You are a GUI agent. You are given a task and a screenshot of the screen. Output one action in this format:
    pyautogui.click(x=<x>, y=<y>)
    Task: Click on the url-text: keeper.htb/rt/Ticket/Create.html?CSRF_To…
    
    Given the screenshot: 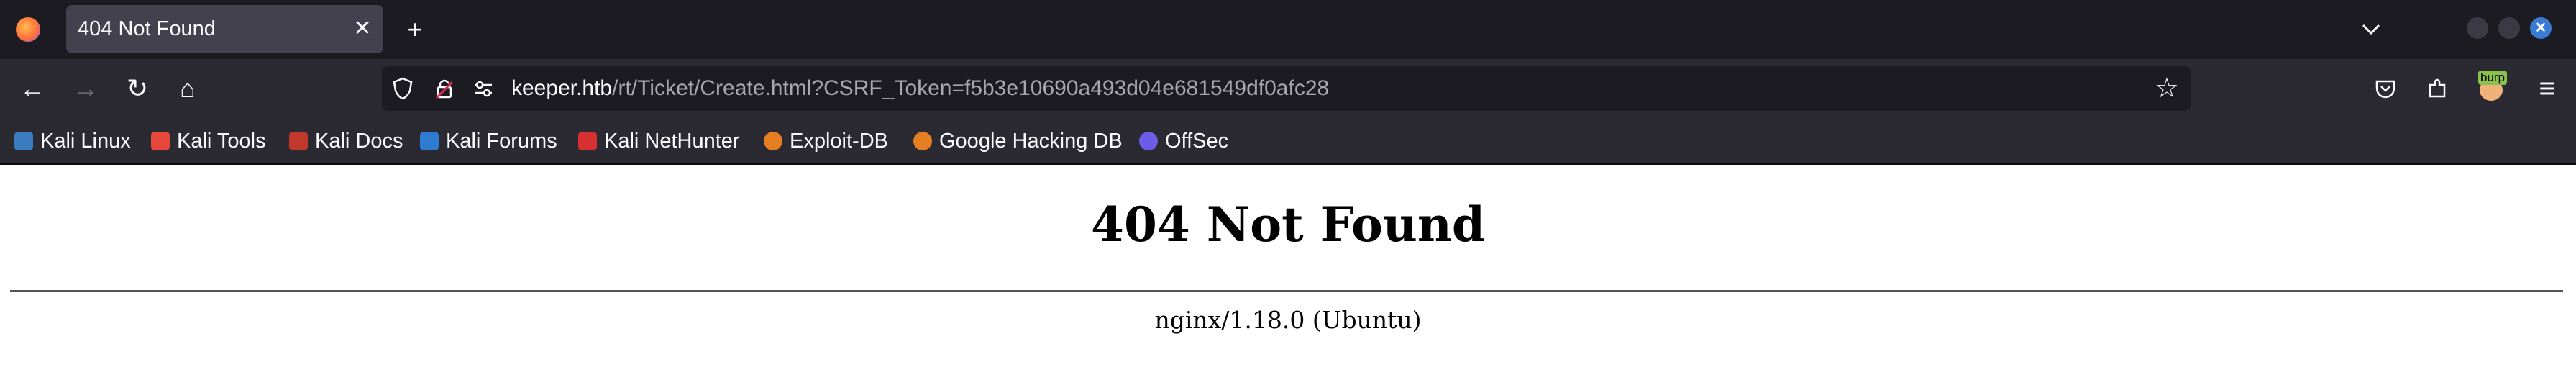 What is the action you would take?
    pyautogui.click(x=920, y=88)
    